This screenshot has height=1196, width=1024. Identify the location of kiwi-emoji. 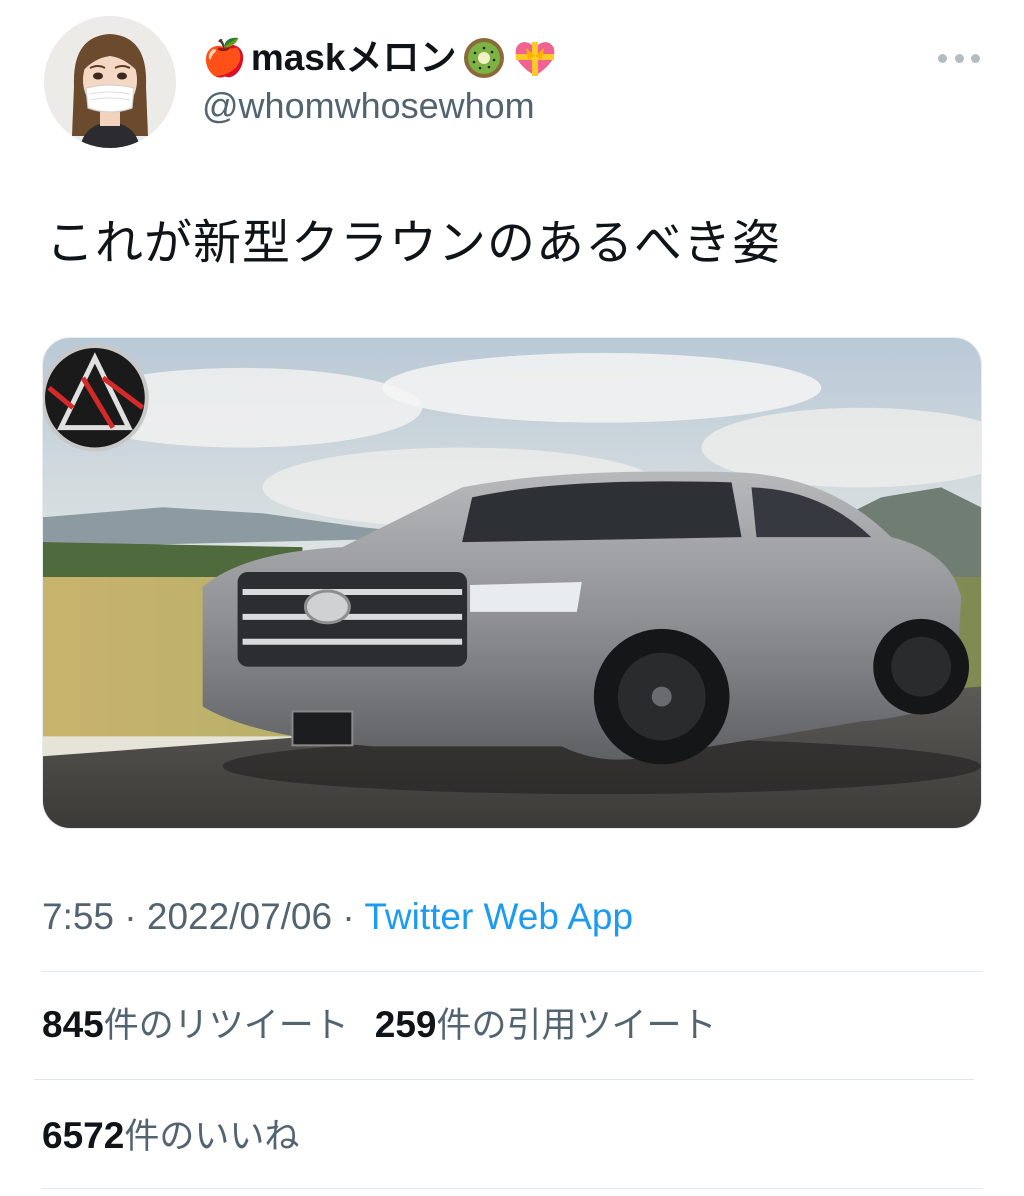
(484, 58).